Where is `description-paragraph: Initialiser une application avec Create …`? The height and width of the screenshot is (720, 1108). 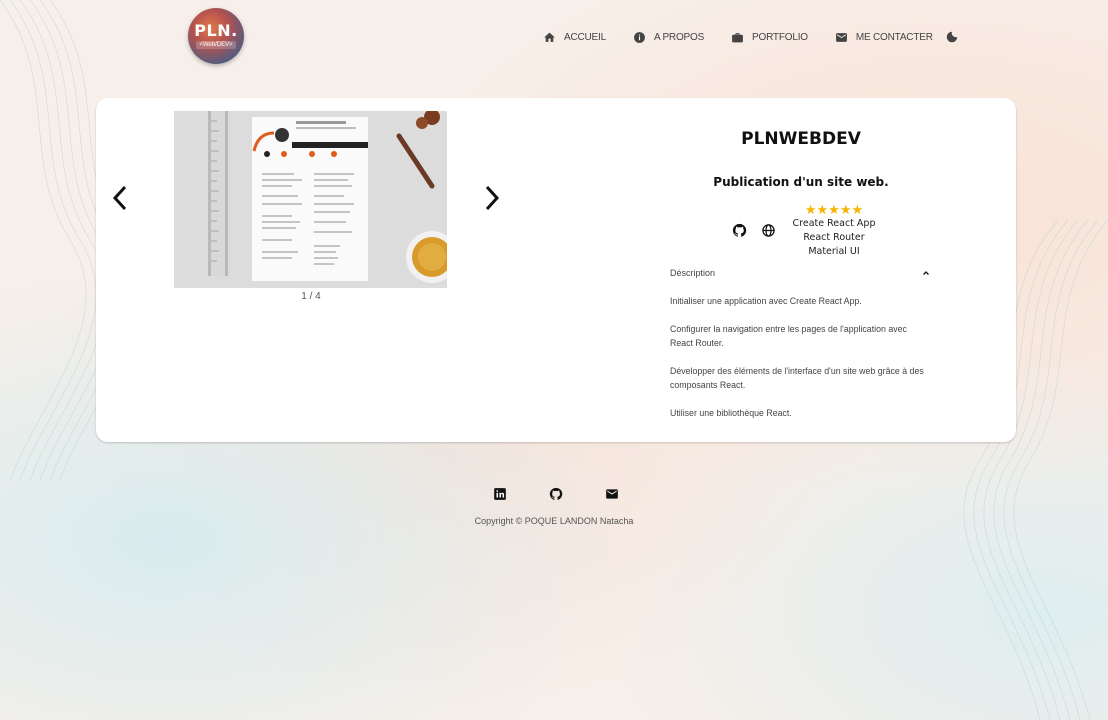
description-paragraph: Initialiser une application avec Create … is located at coordinates (766, 301).